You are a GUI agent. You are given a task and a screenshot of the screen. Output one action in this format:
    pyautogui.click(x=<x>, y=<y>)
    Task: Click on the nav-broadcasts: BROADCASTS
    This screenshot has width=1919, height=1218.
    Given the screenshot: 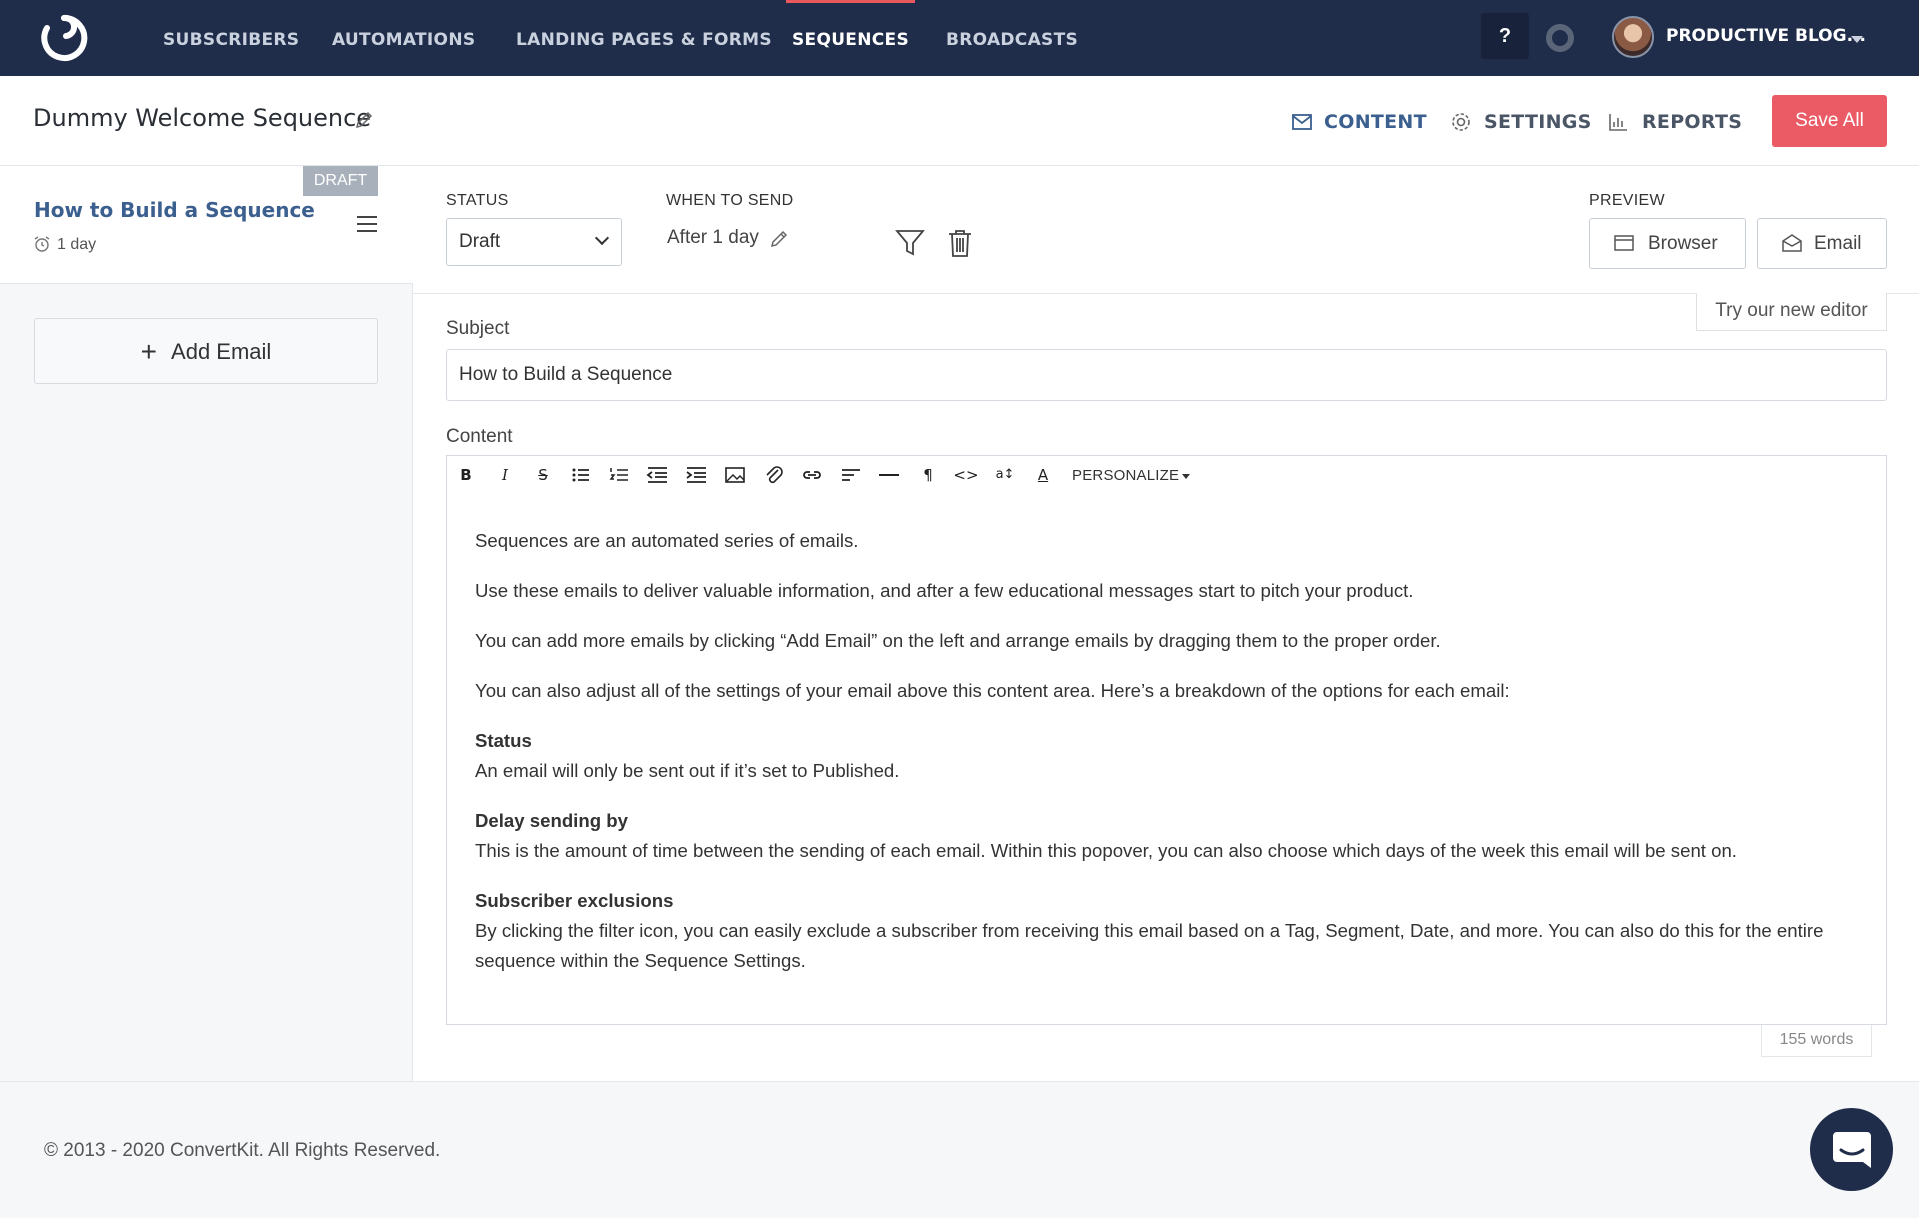 What is the action you would take?
    pyautogui.click(x=1012, y=38)
    